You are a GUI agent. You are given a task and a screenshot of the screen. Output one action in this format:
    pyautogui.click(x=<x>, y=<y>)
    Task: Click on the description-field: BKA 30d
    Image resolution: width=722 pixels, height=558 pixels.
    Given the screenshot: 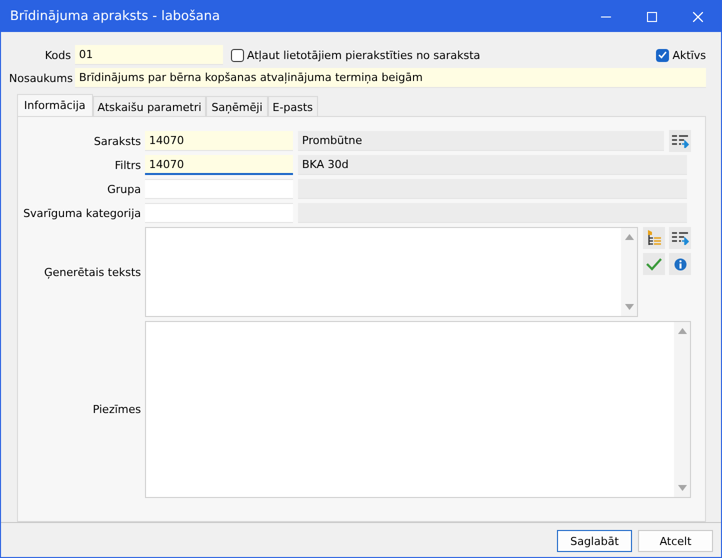 What is the action you would take?
    pyautogui.click(x=492, y=165)
    